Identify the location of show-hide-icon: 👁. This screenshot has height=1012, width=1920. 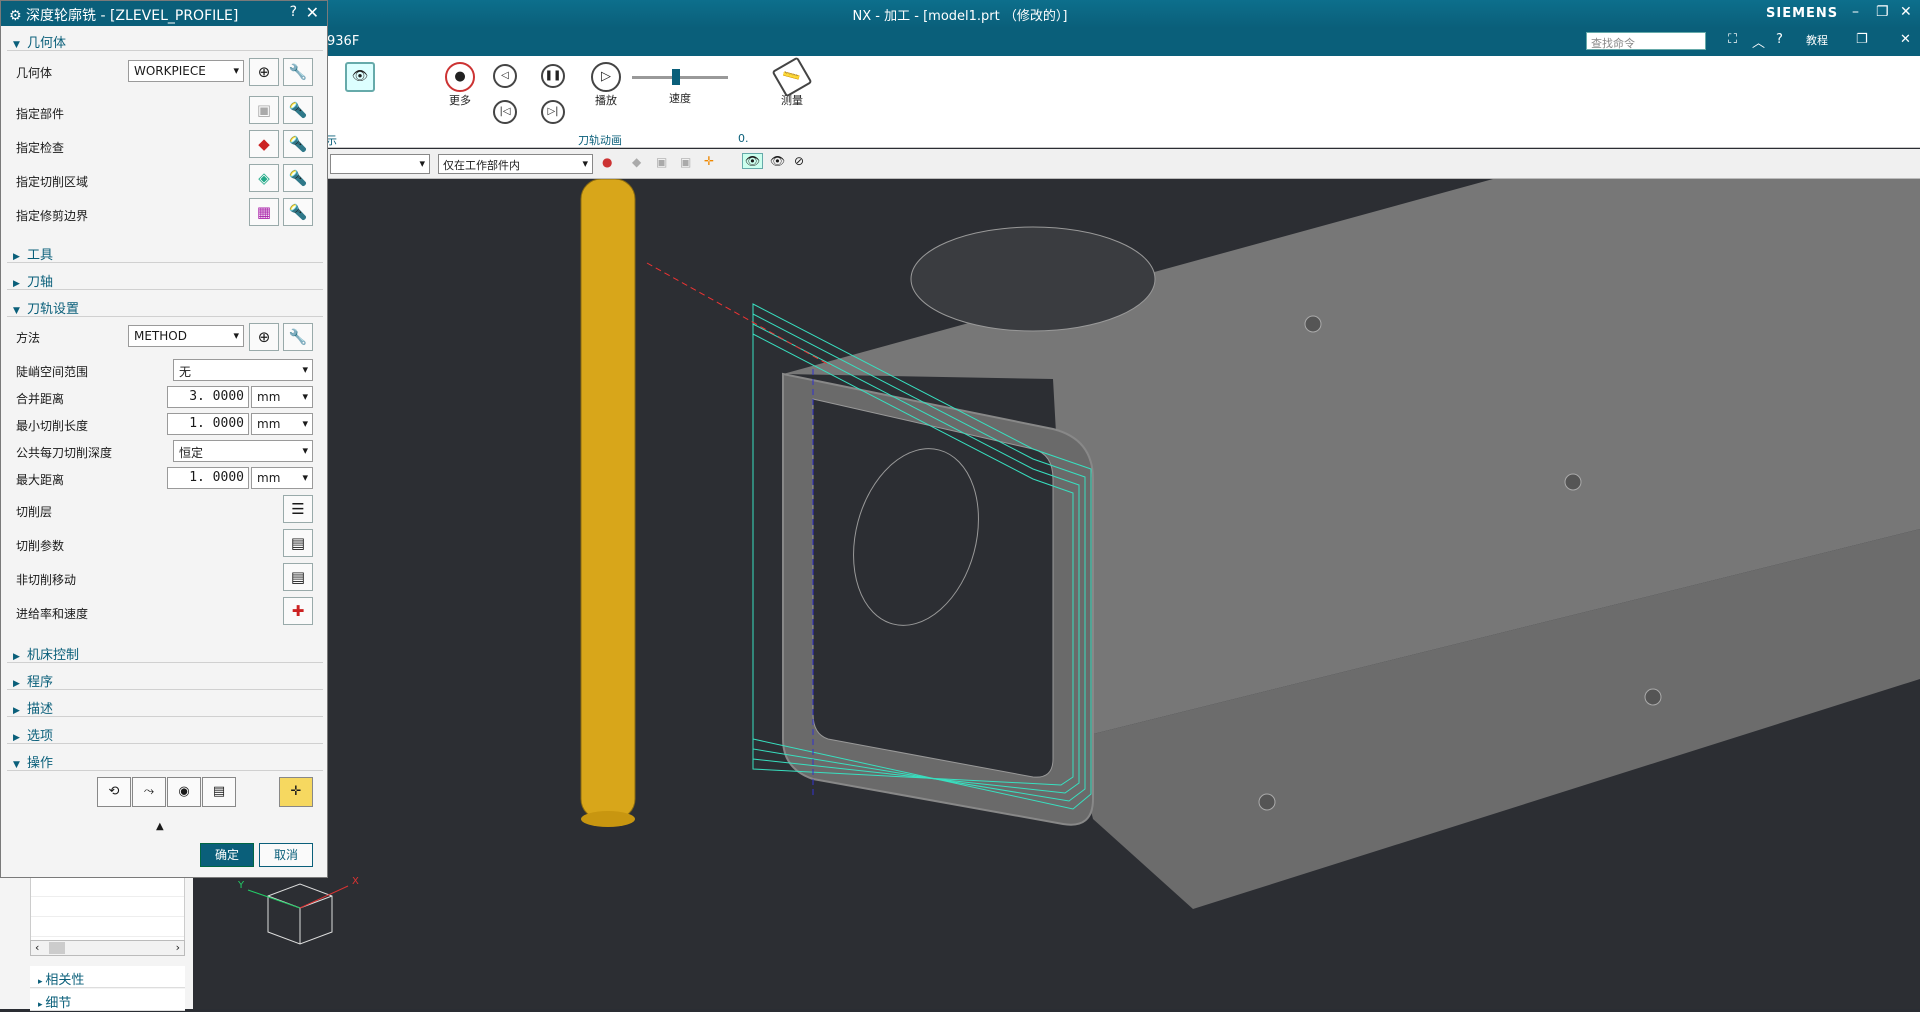
(753, 161).